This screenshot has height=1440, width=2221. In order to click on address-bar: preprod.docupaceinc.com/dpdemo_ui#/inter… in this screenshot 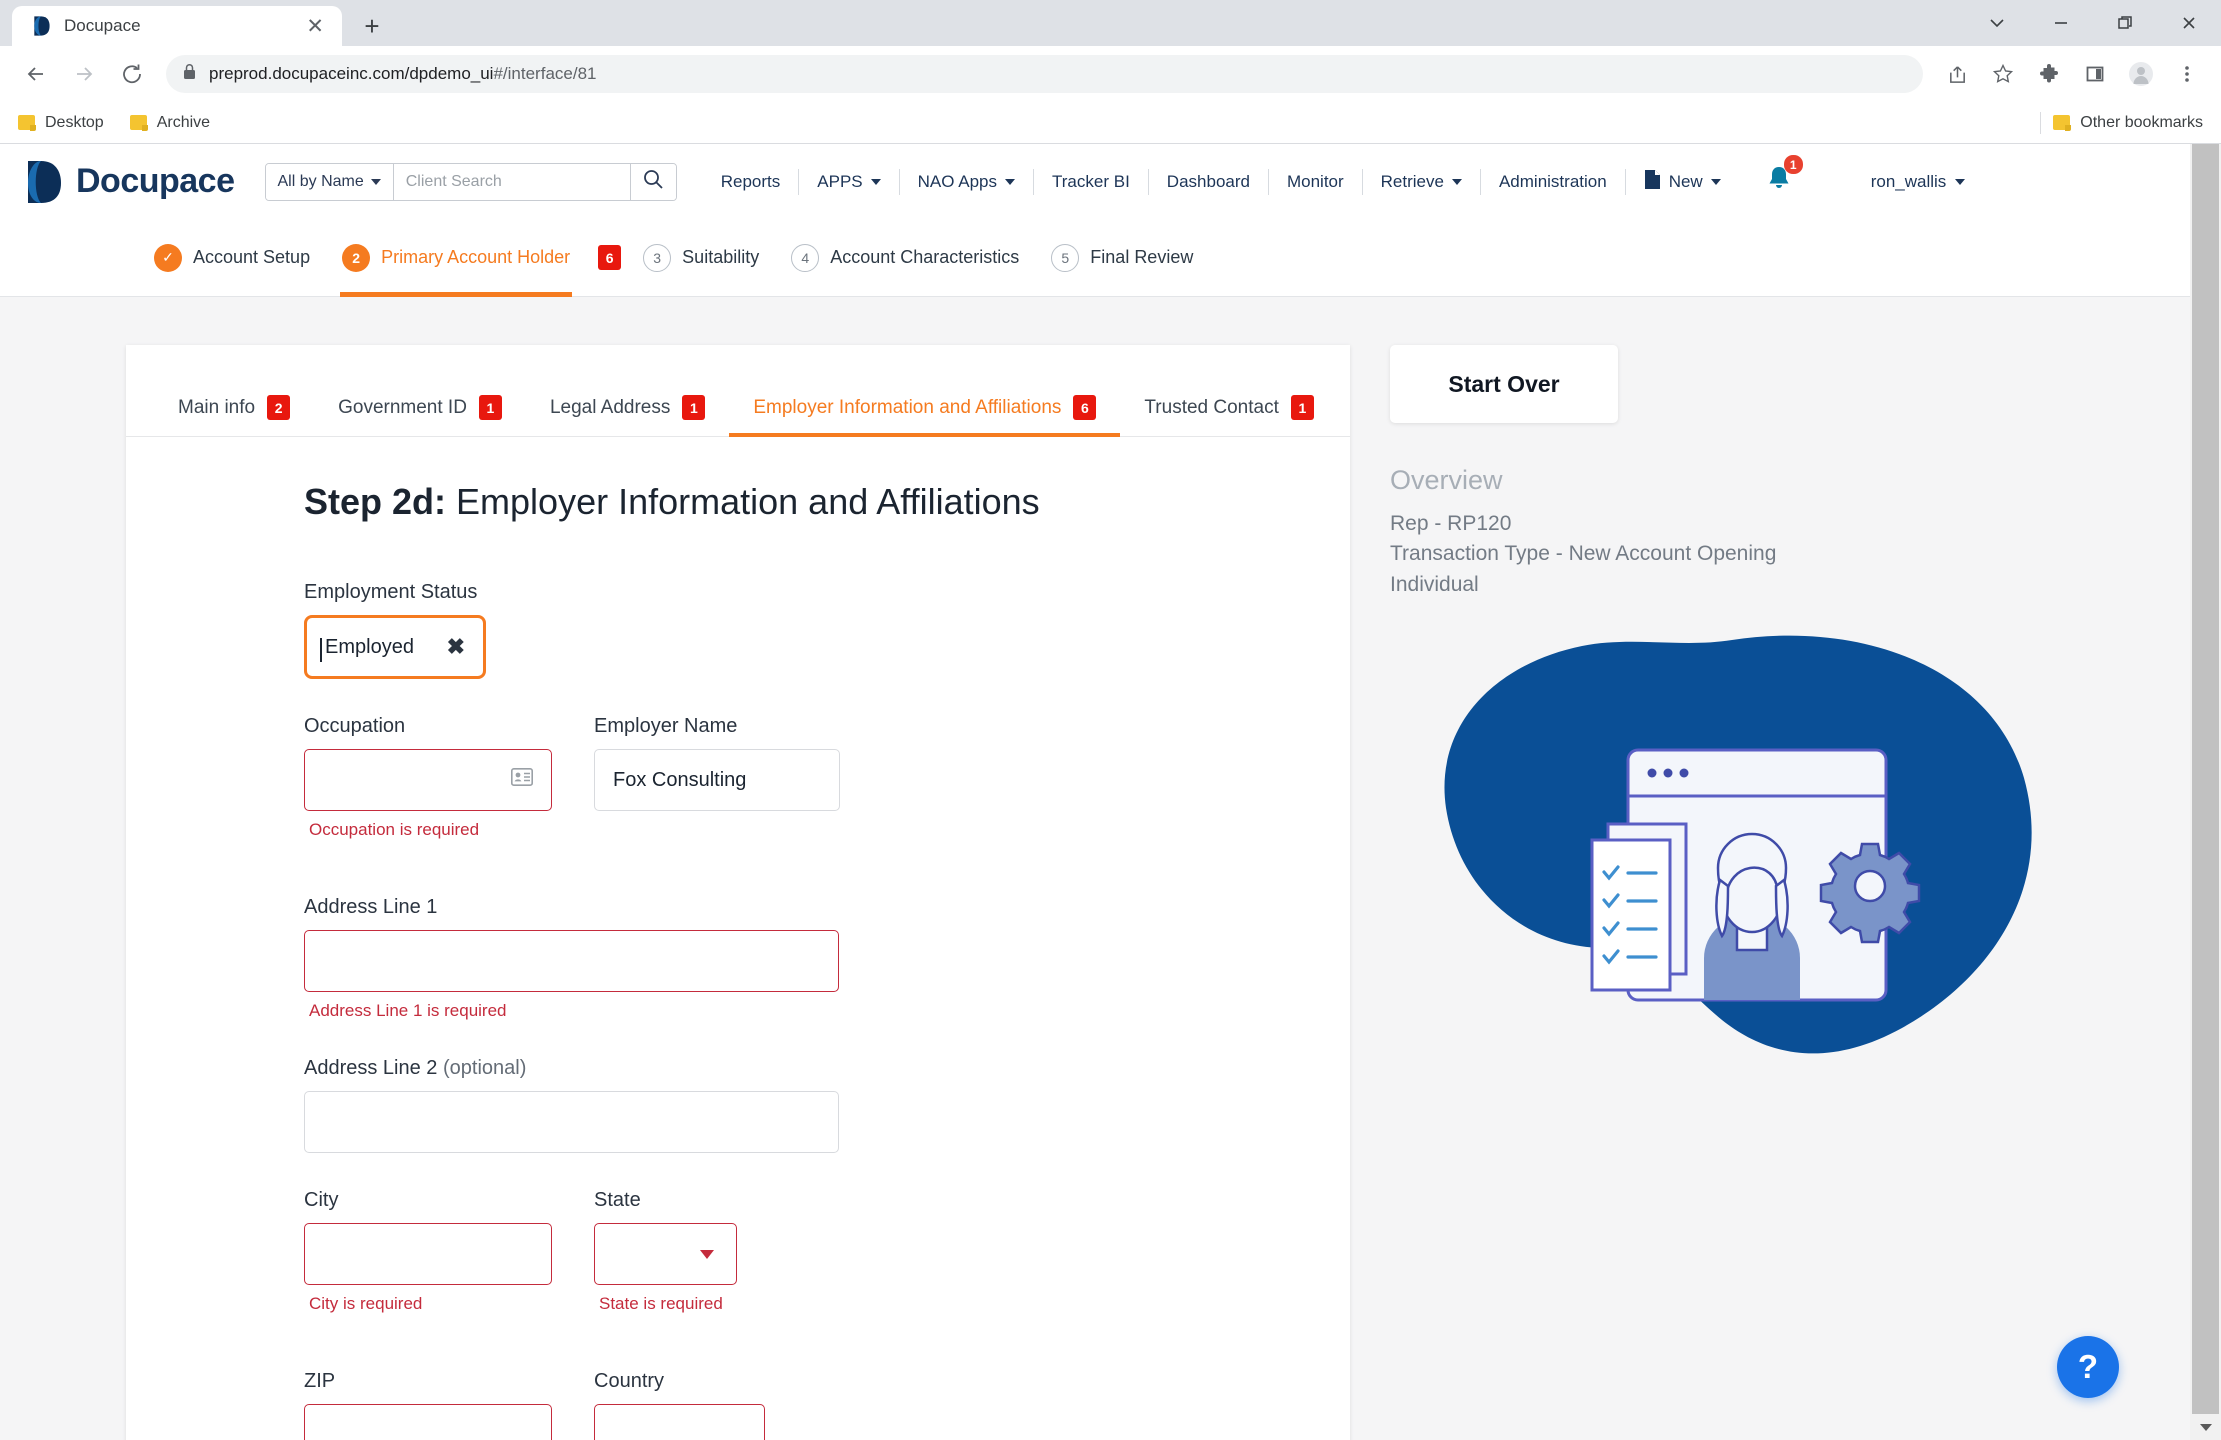, I will do `click(1044, 74)`.